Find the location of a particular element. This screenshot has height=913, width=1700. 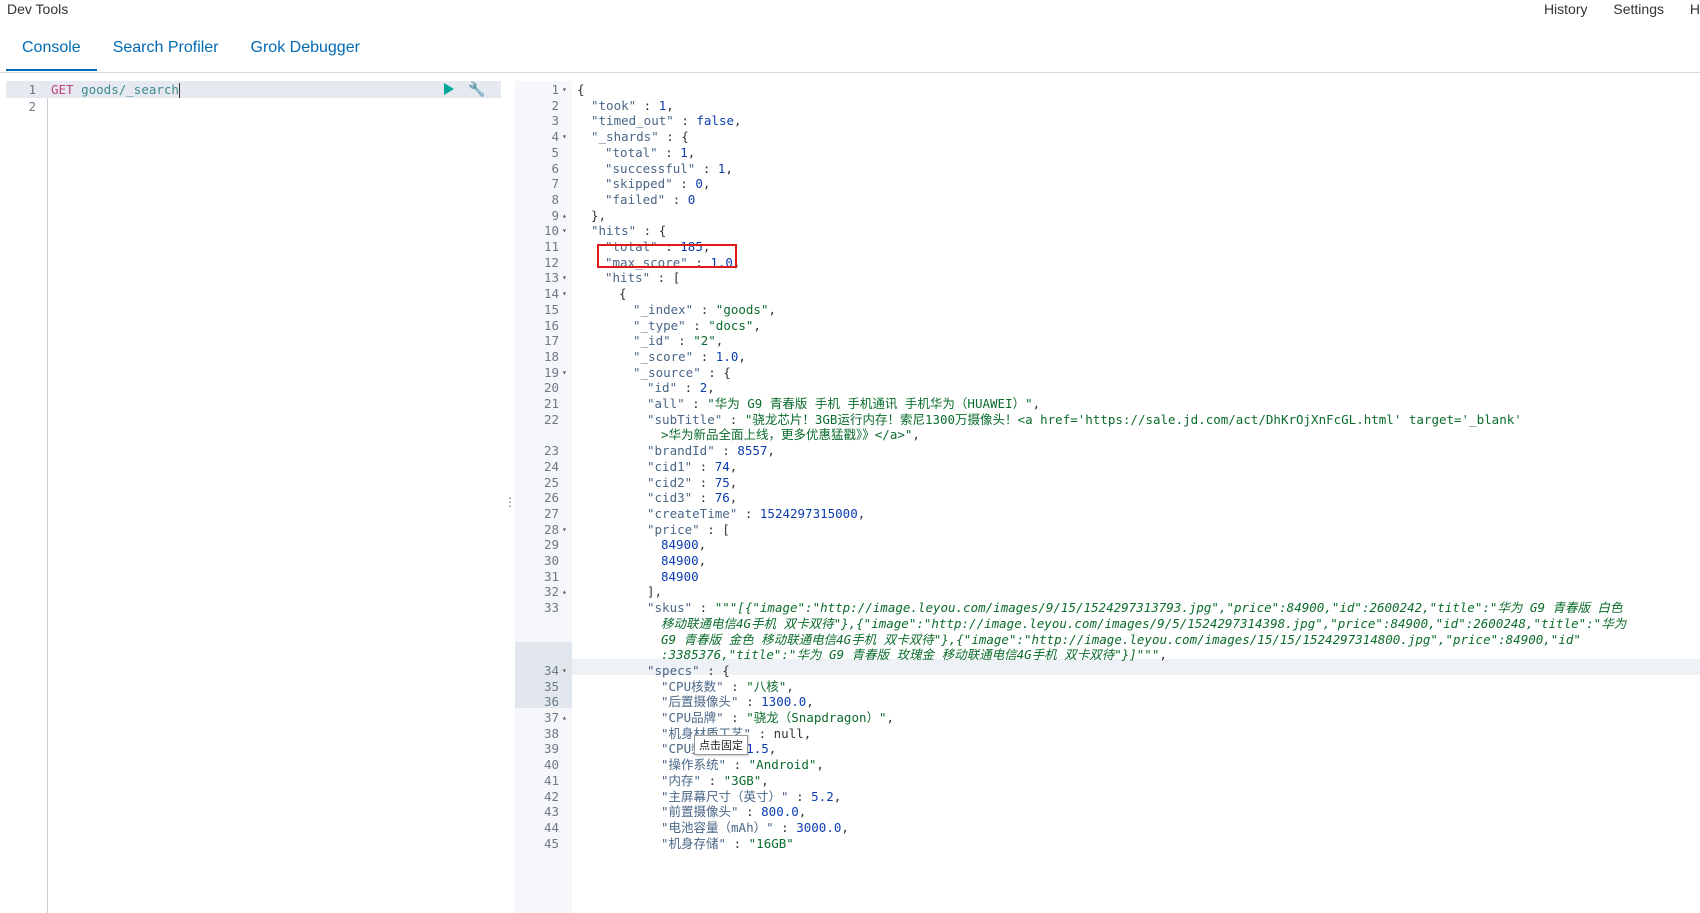

code-token: 1 is located at coordinates (684, 152).